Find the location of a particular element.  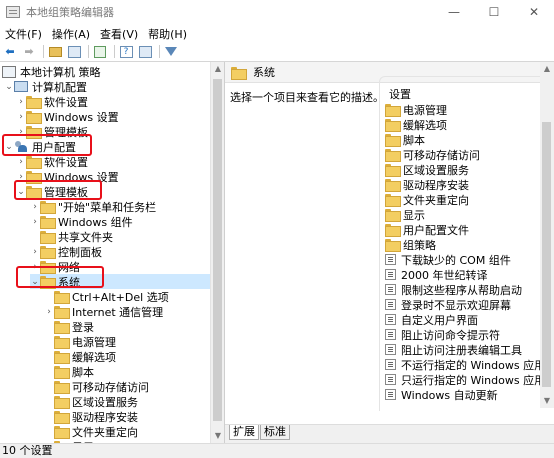

minimize-button: — is located at coordinates (454, 12).